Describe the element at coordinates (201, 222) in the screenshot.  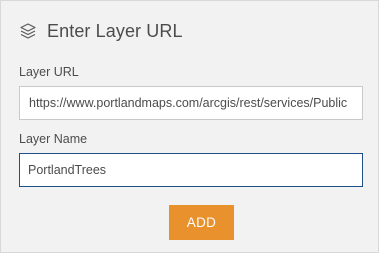
I see `add-button: ADD` at that location.